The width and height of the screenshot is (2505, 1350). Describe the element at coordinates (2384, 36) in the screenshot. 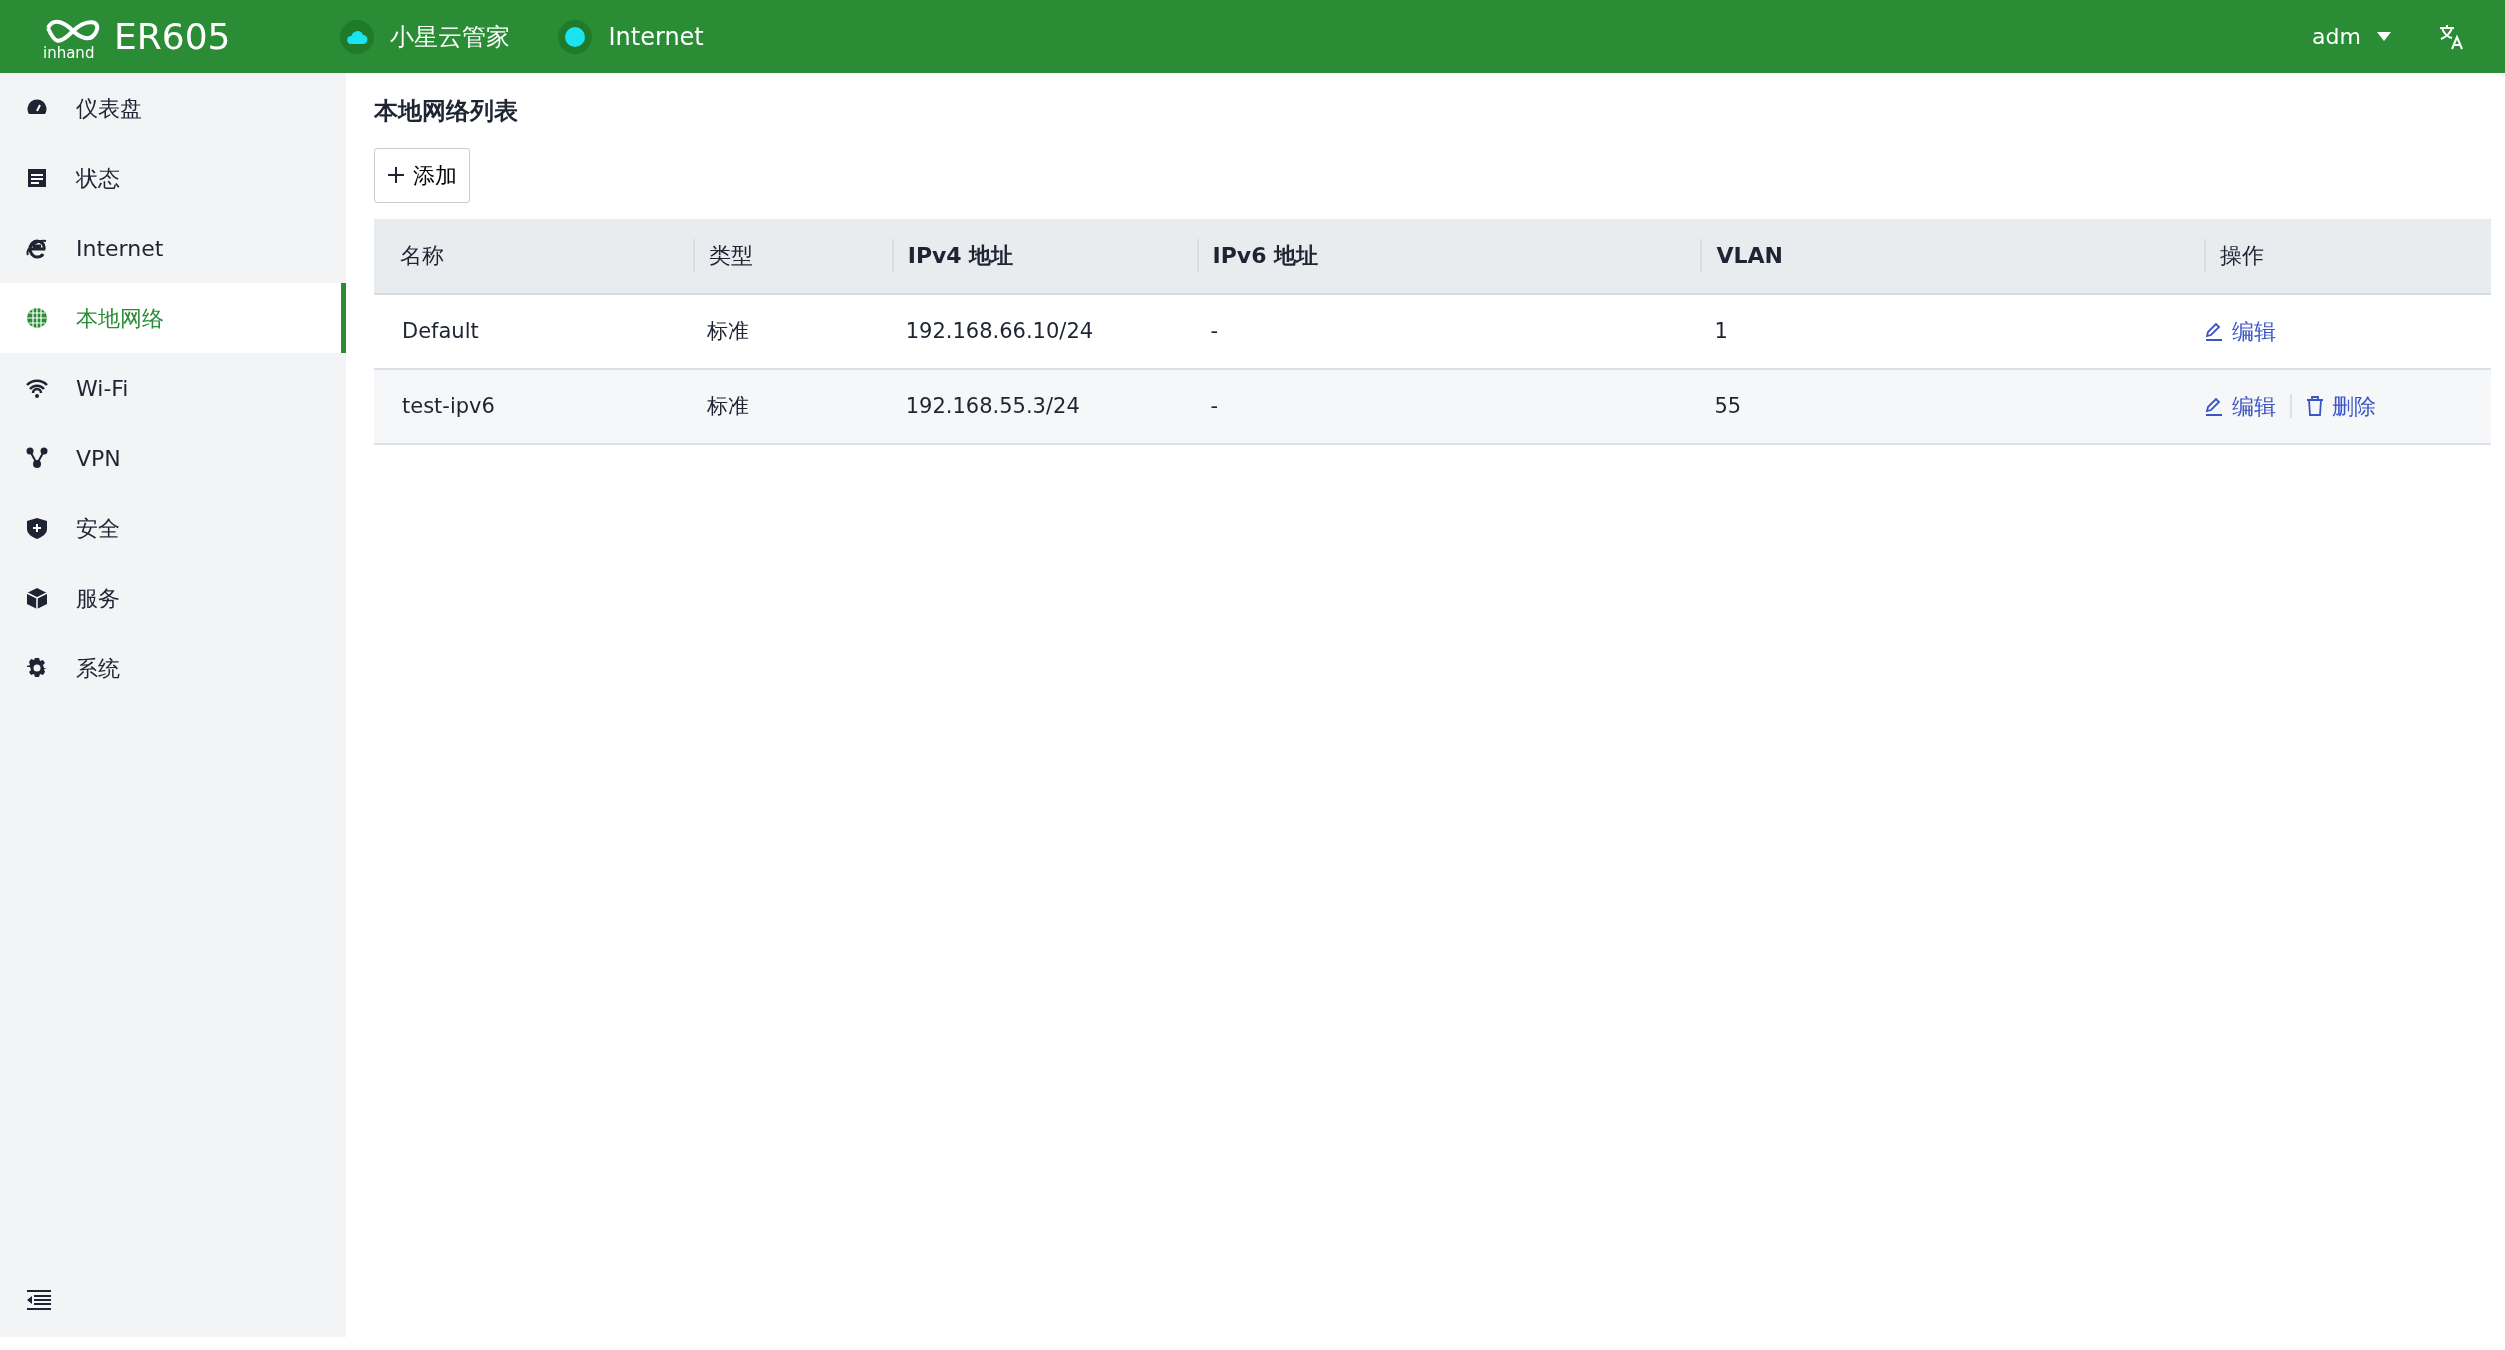

I see `caret-icon` at that location.